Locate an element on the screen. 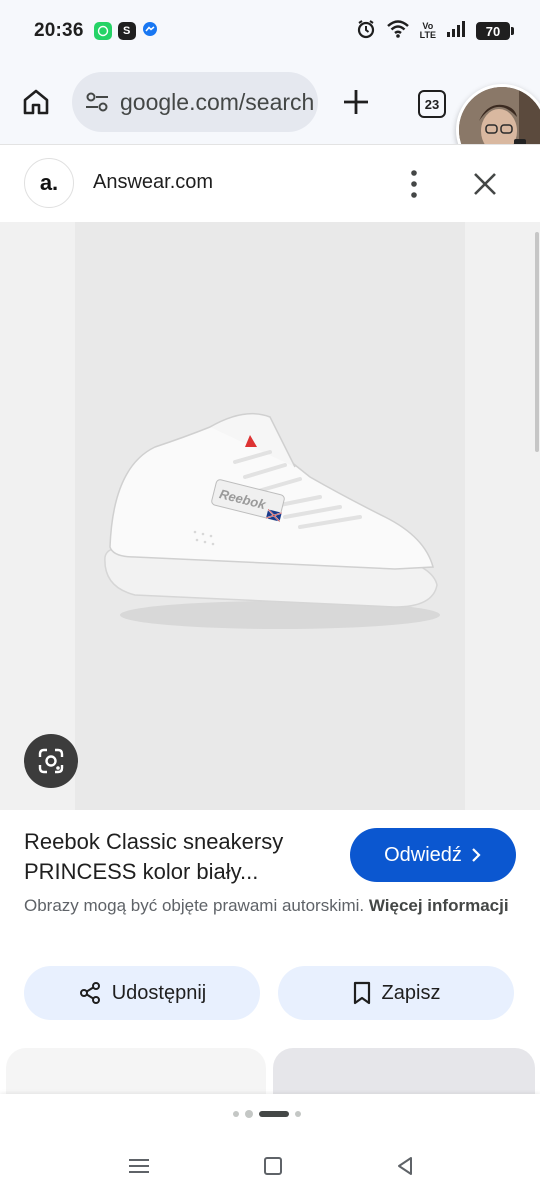  tune-icon is located at coordinates (97, 102).